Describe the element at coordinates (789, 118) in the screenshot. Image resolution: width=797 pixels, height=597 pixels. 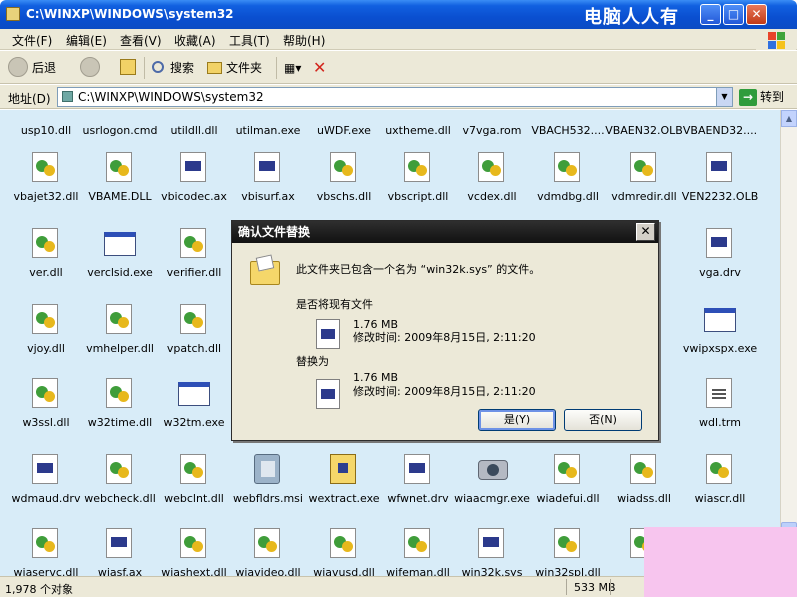
I see `scroll-up-icon: ▲` at that location.